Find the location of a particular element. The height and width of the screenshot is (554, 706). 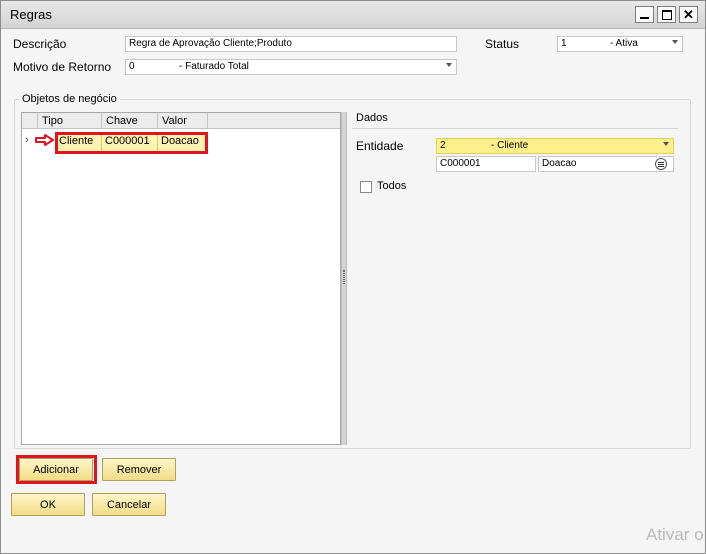

valor-field: Doacao is located at coordinates (606, 164).